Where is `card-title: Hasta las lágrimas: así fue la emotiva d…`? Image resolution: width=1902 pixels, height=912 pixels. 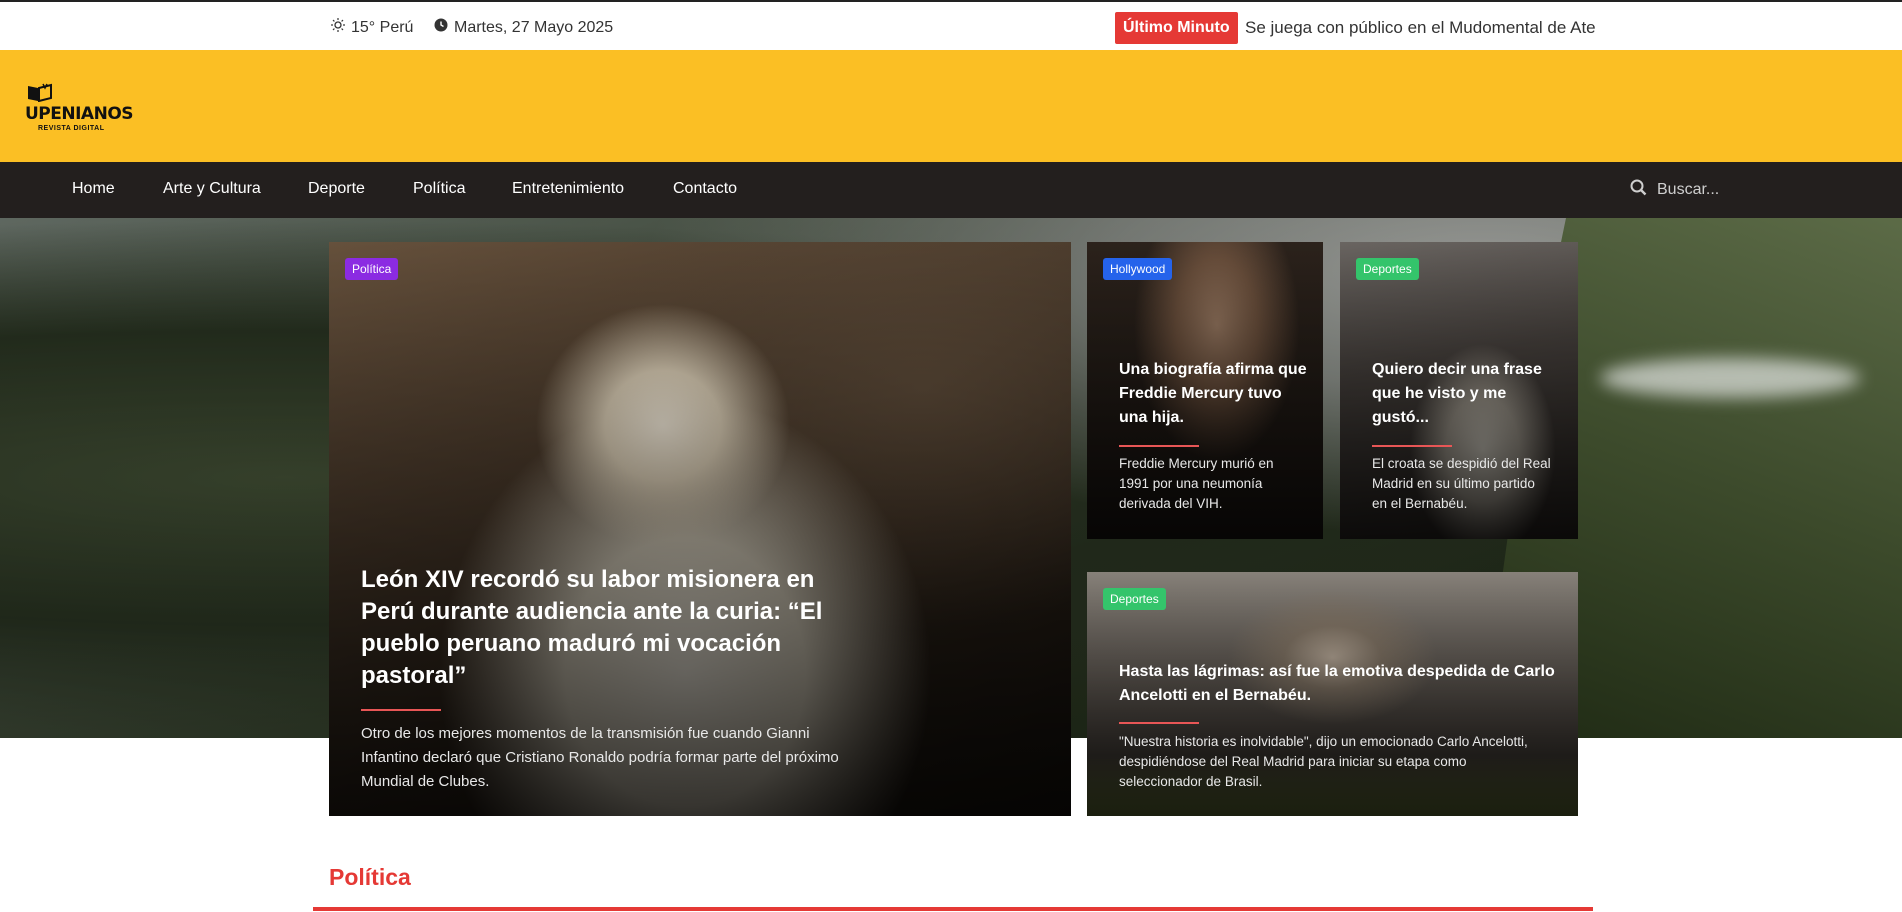 card-title: Hasta las lágrimas: así fue la emotiva d… is located at coordinates (1339, 684).